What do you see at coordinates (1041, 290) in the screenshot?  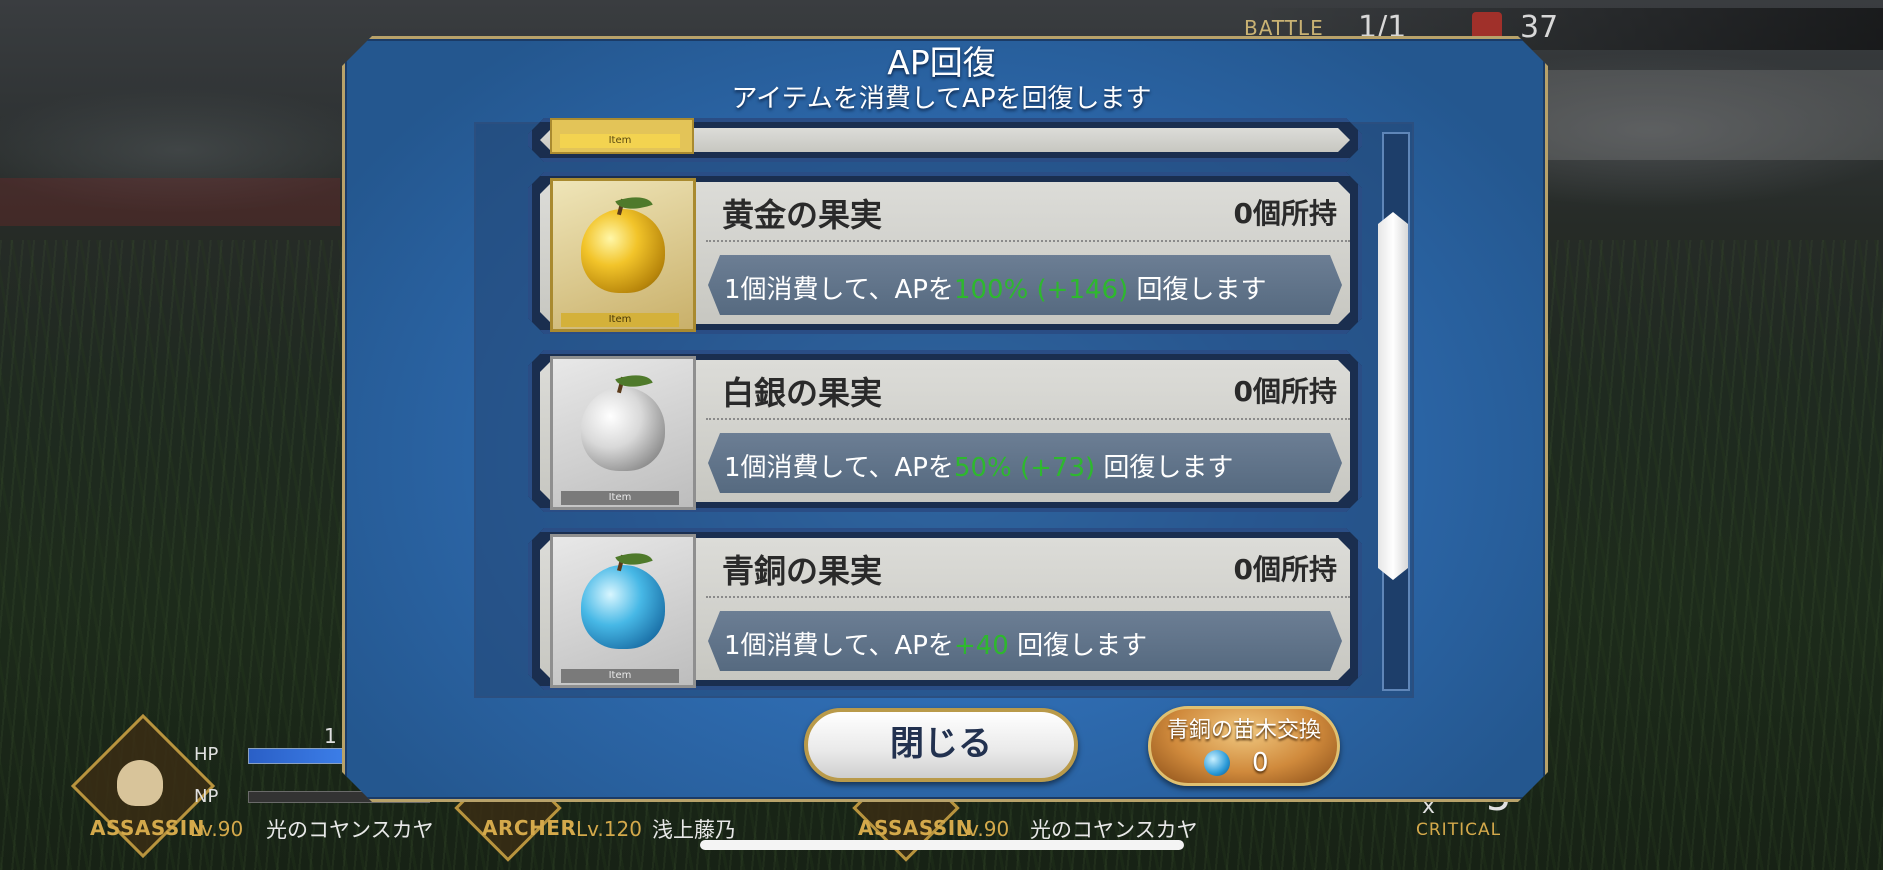 I see `effect-amount: 100% (+146)` at bounding box center [1041, 290].